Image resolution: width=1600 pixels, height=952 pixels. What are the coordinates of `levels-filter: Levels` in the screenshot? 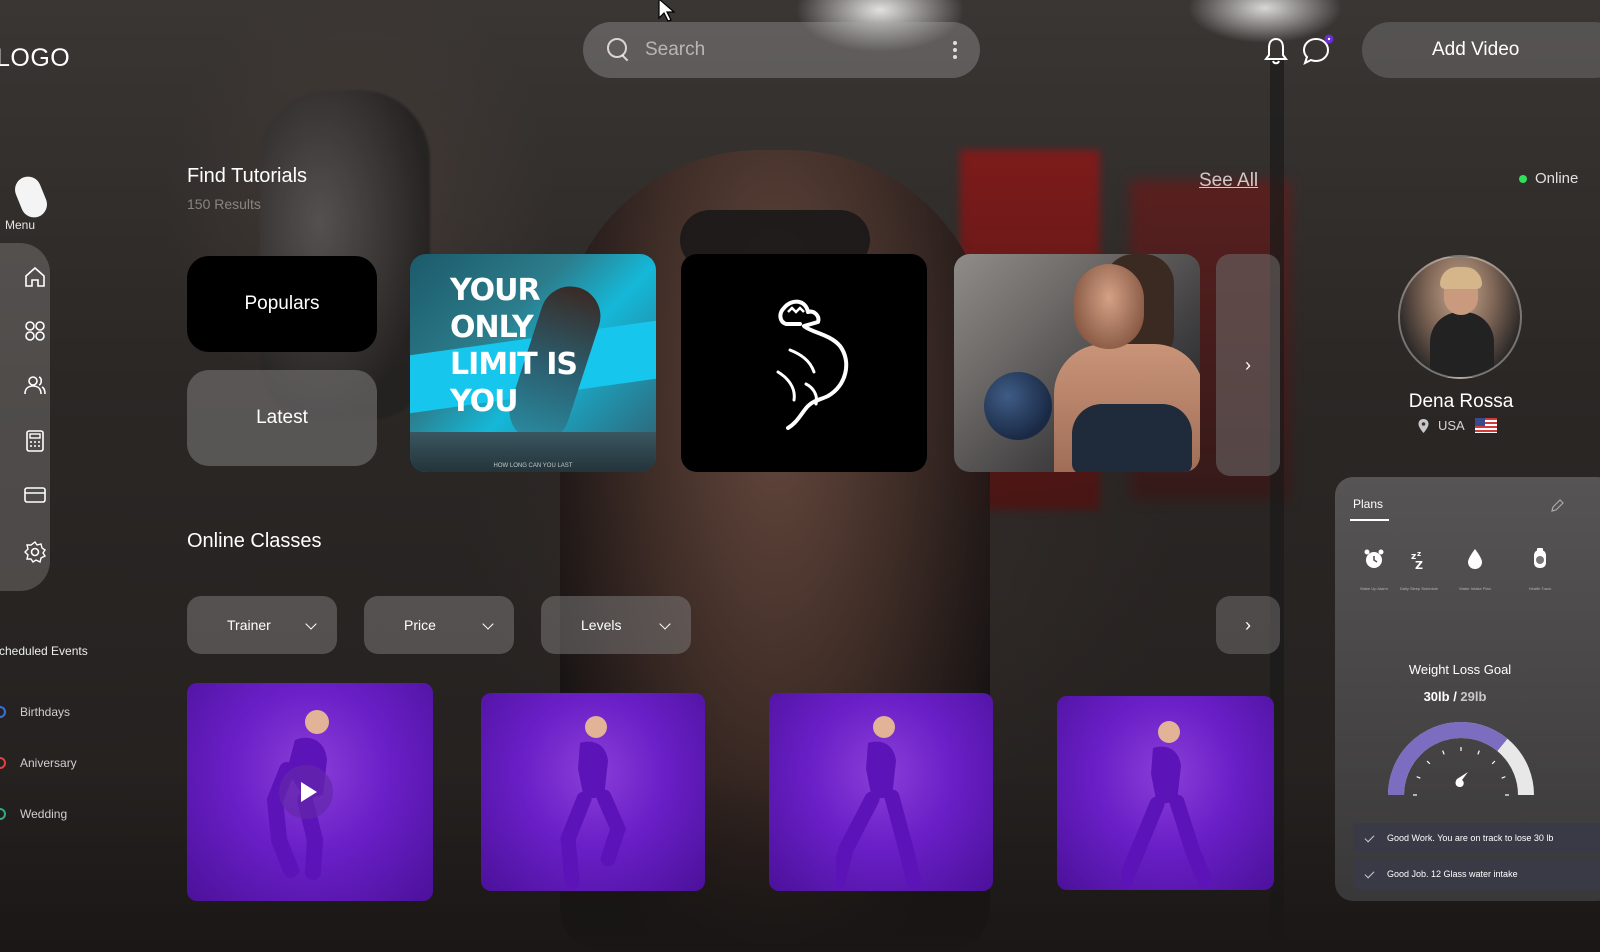 It's located at (616, 625).